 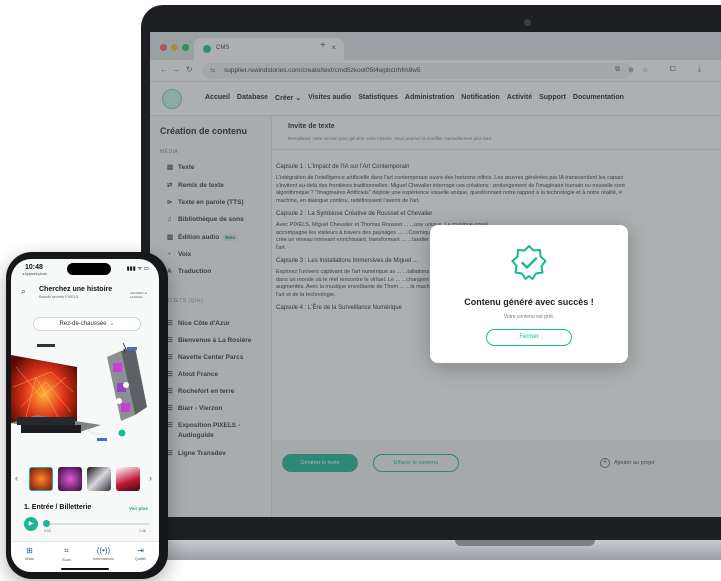 I want to click on phone-tab: ((•)) Informations, so click(x=103, y=553).